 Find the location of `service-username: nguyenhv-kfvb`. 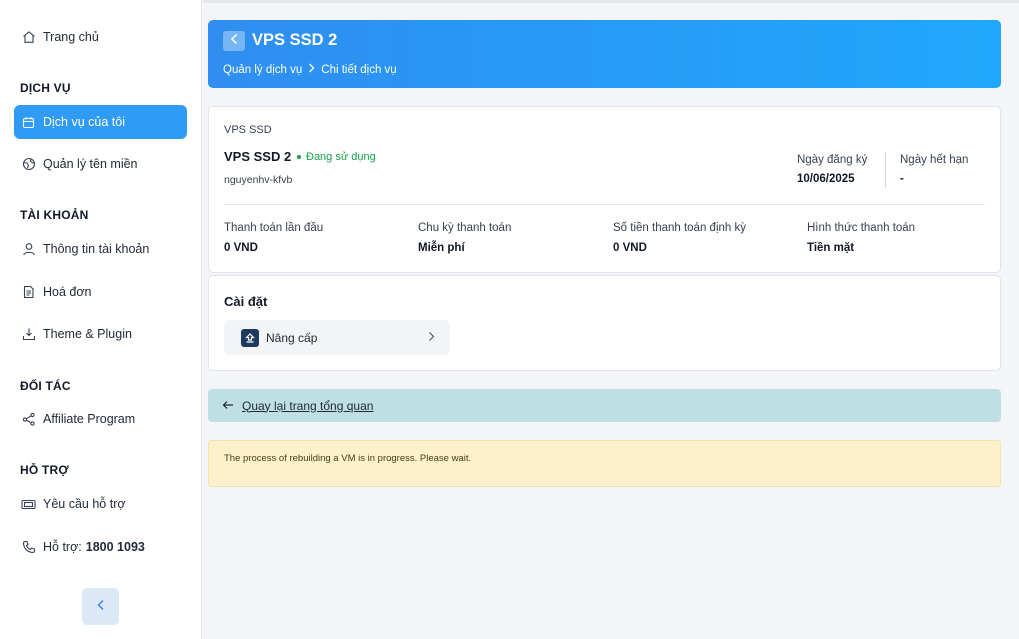

service-username: nguyenhv-kfvb is located at coordinates (258, 180).